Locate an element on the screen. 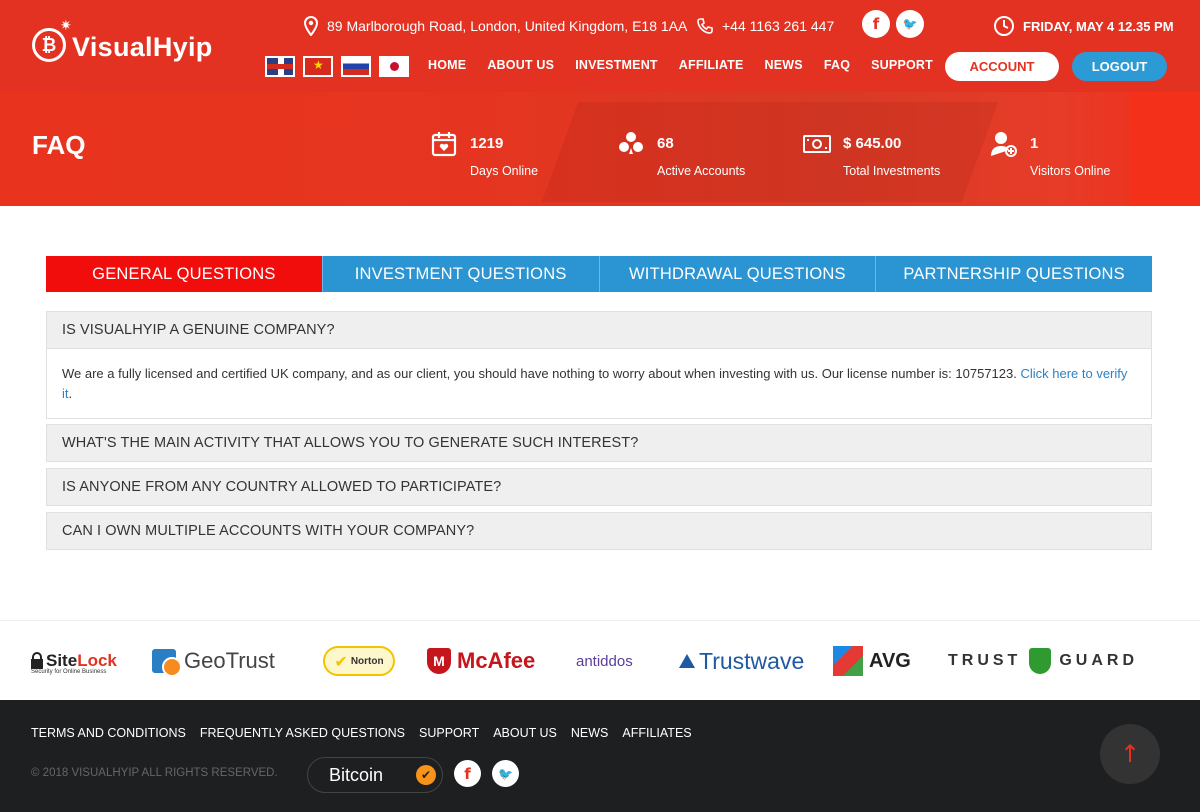 The image size is (1200, 812). phone: +44 1163 261 447 is located at coordinates (765, 26).